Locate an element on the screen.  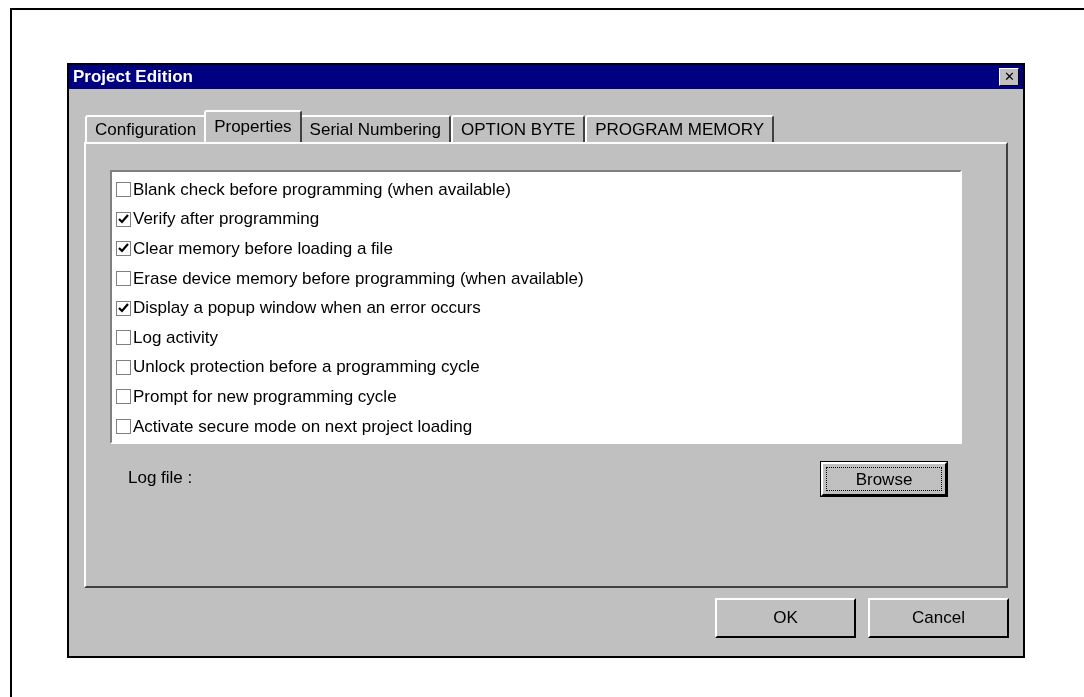
log-file-label: Log file : is located at coordinates (160, 478).